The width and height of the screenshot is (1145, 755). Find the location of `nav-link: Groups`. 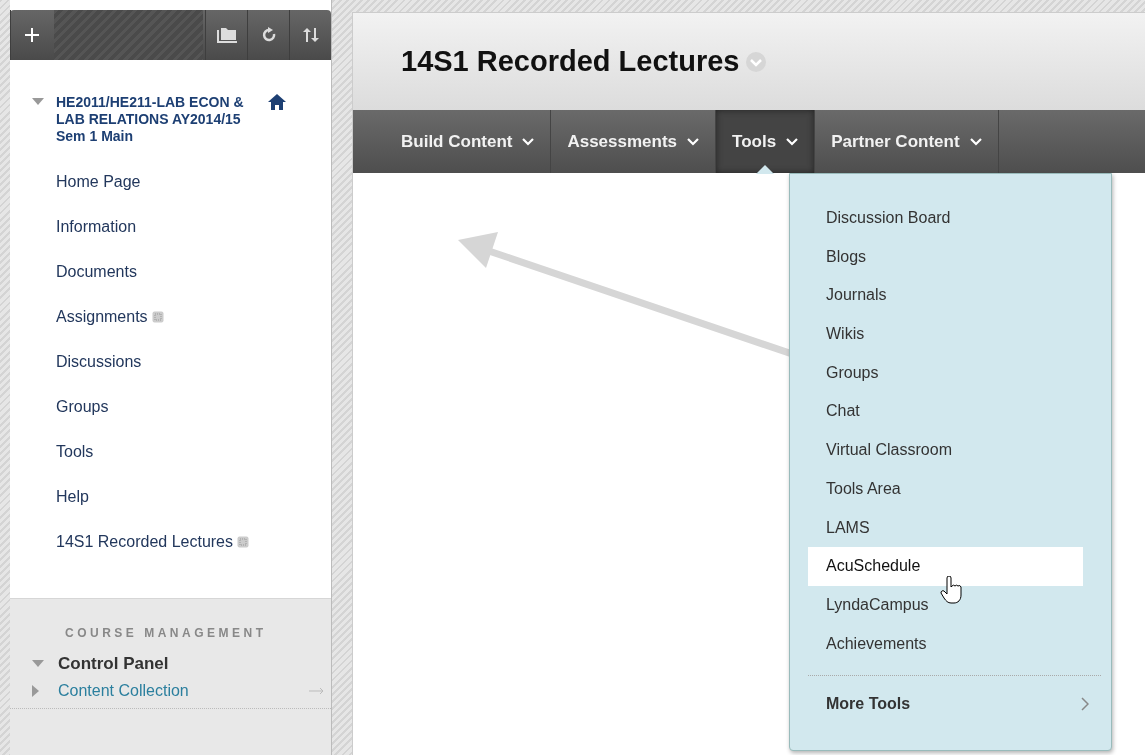

nav-link: Groups is located at coordinates (82, 406).